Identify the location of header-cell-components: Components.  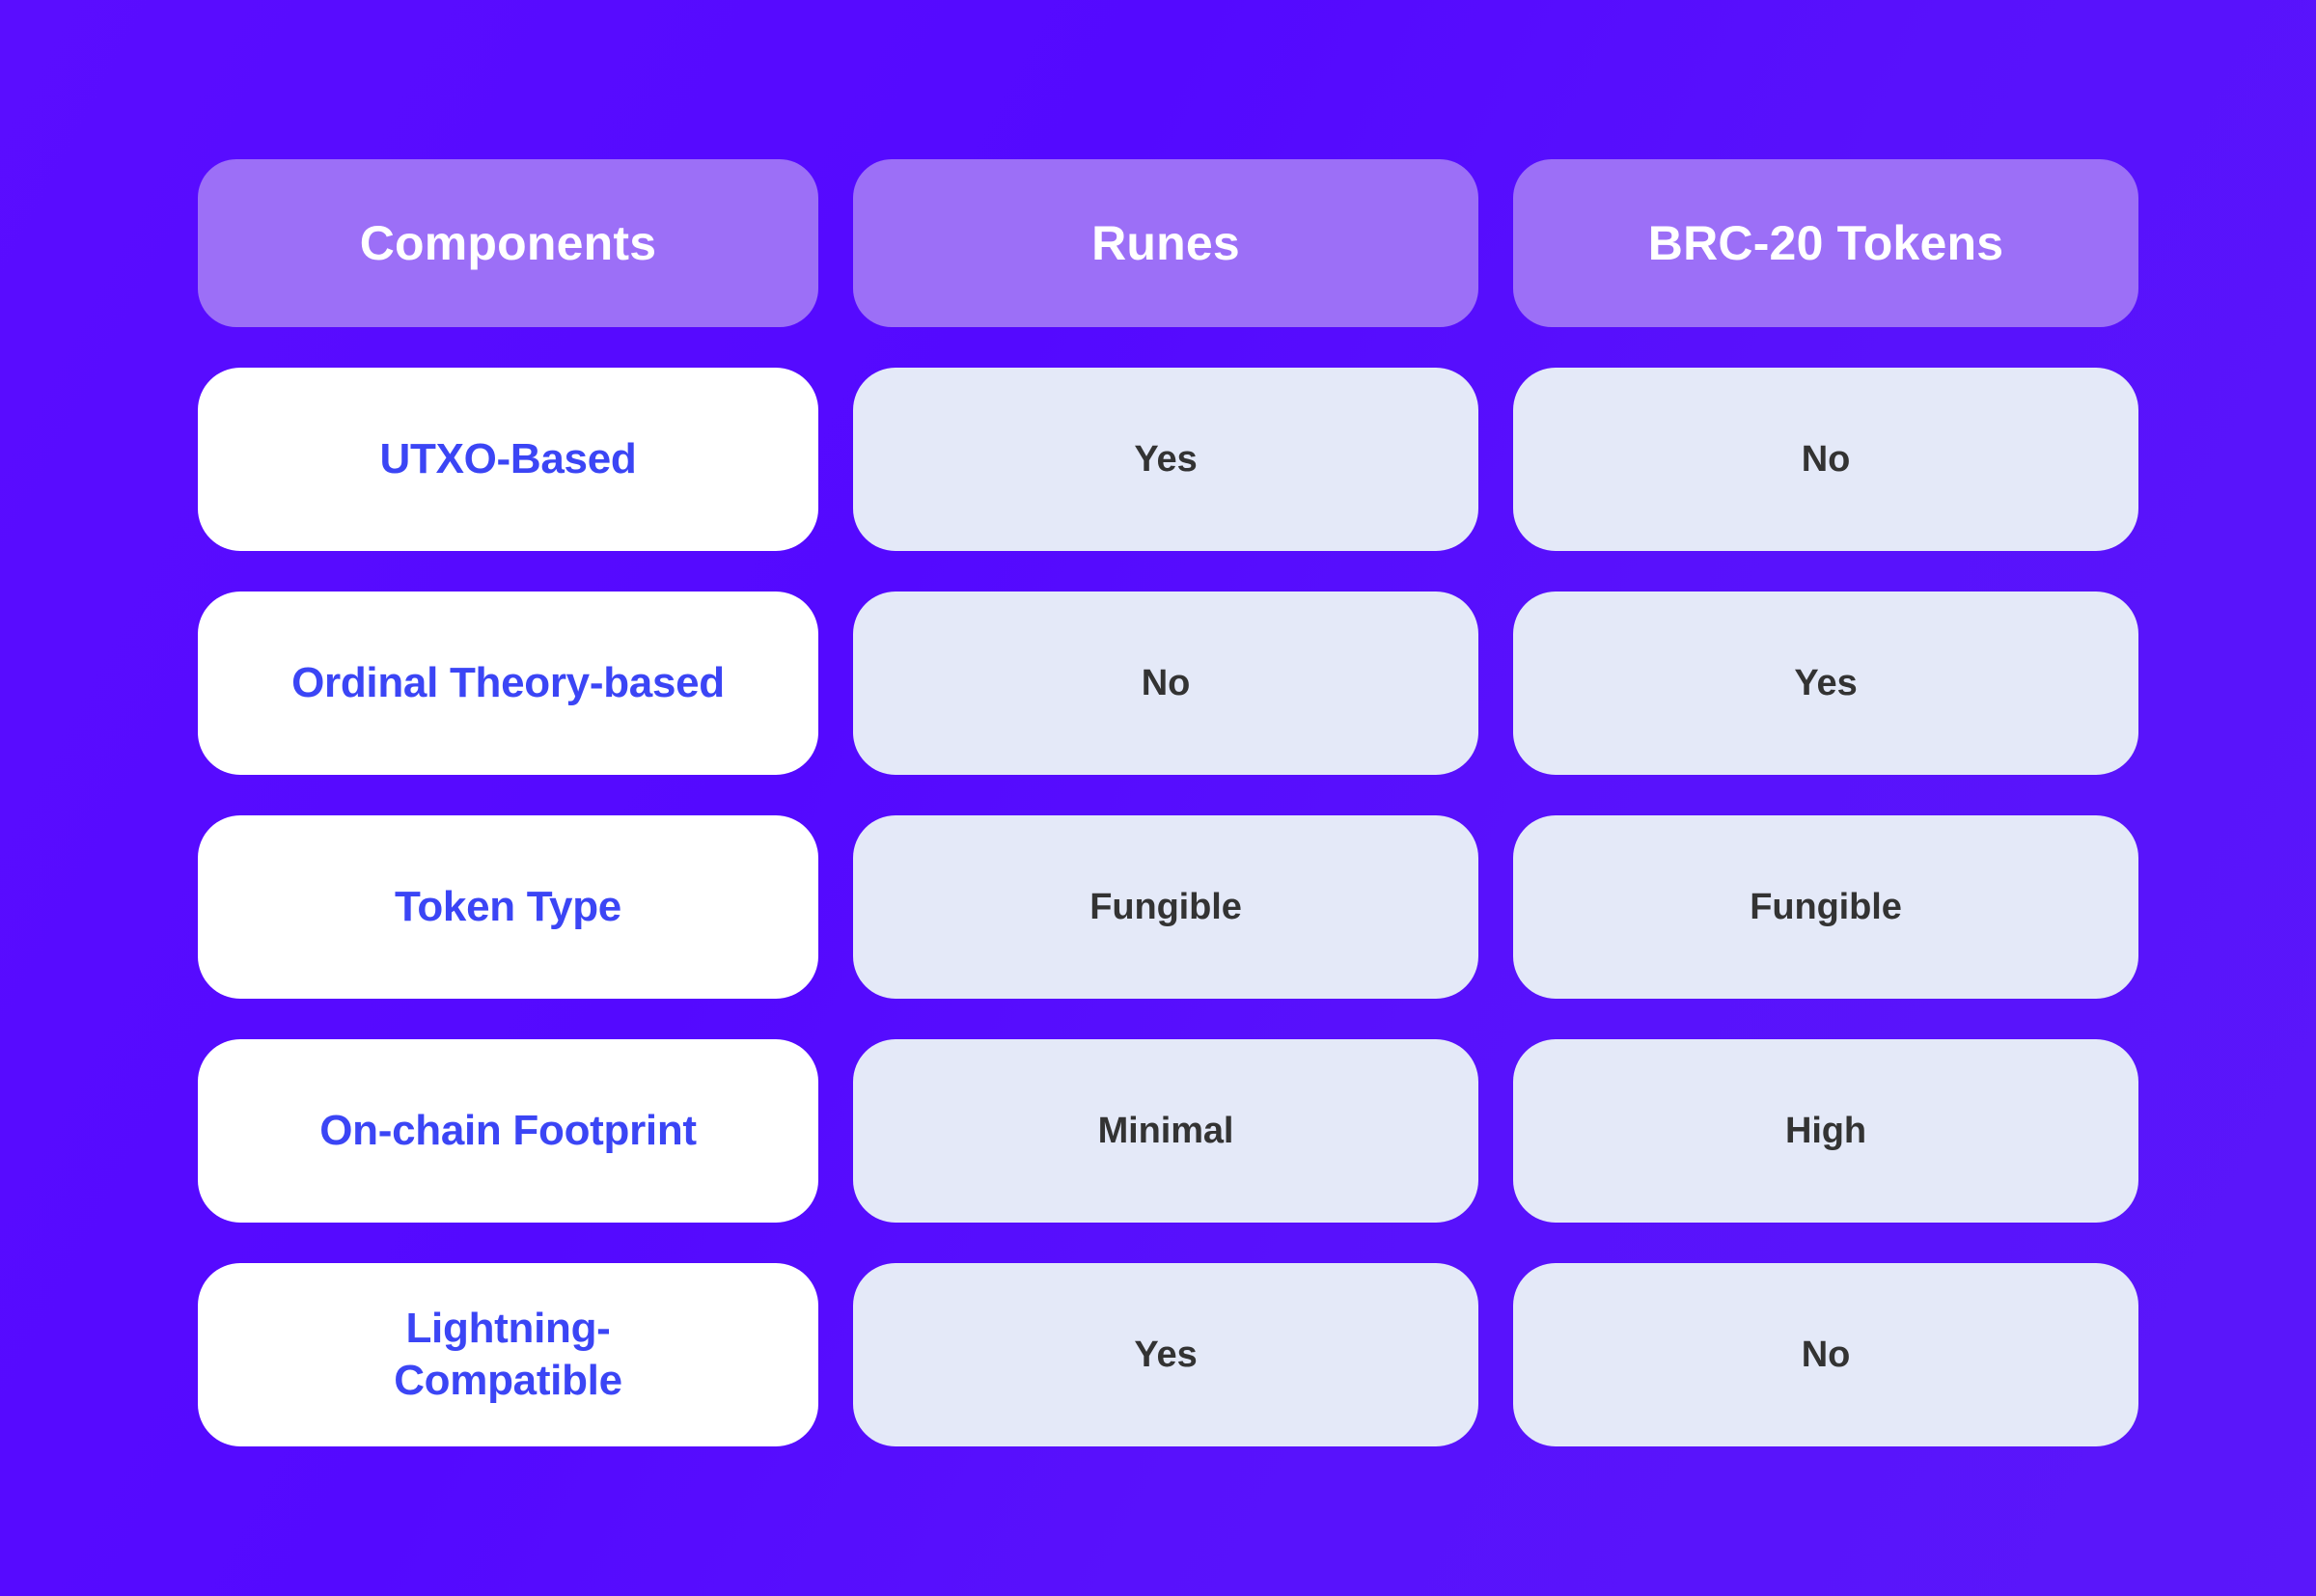
(508, 243).